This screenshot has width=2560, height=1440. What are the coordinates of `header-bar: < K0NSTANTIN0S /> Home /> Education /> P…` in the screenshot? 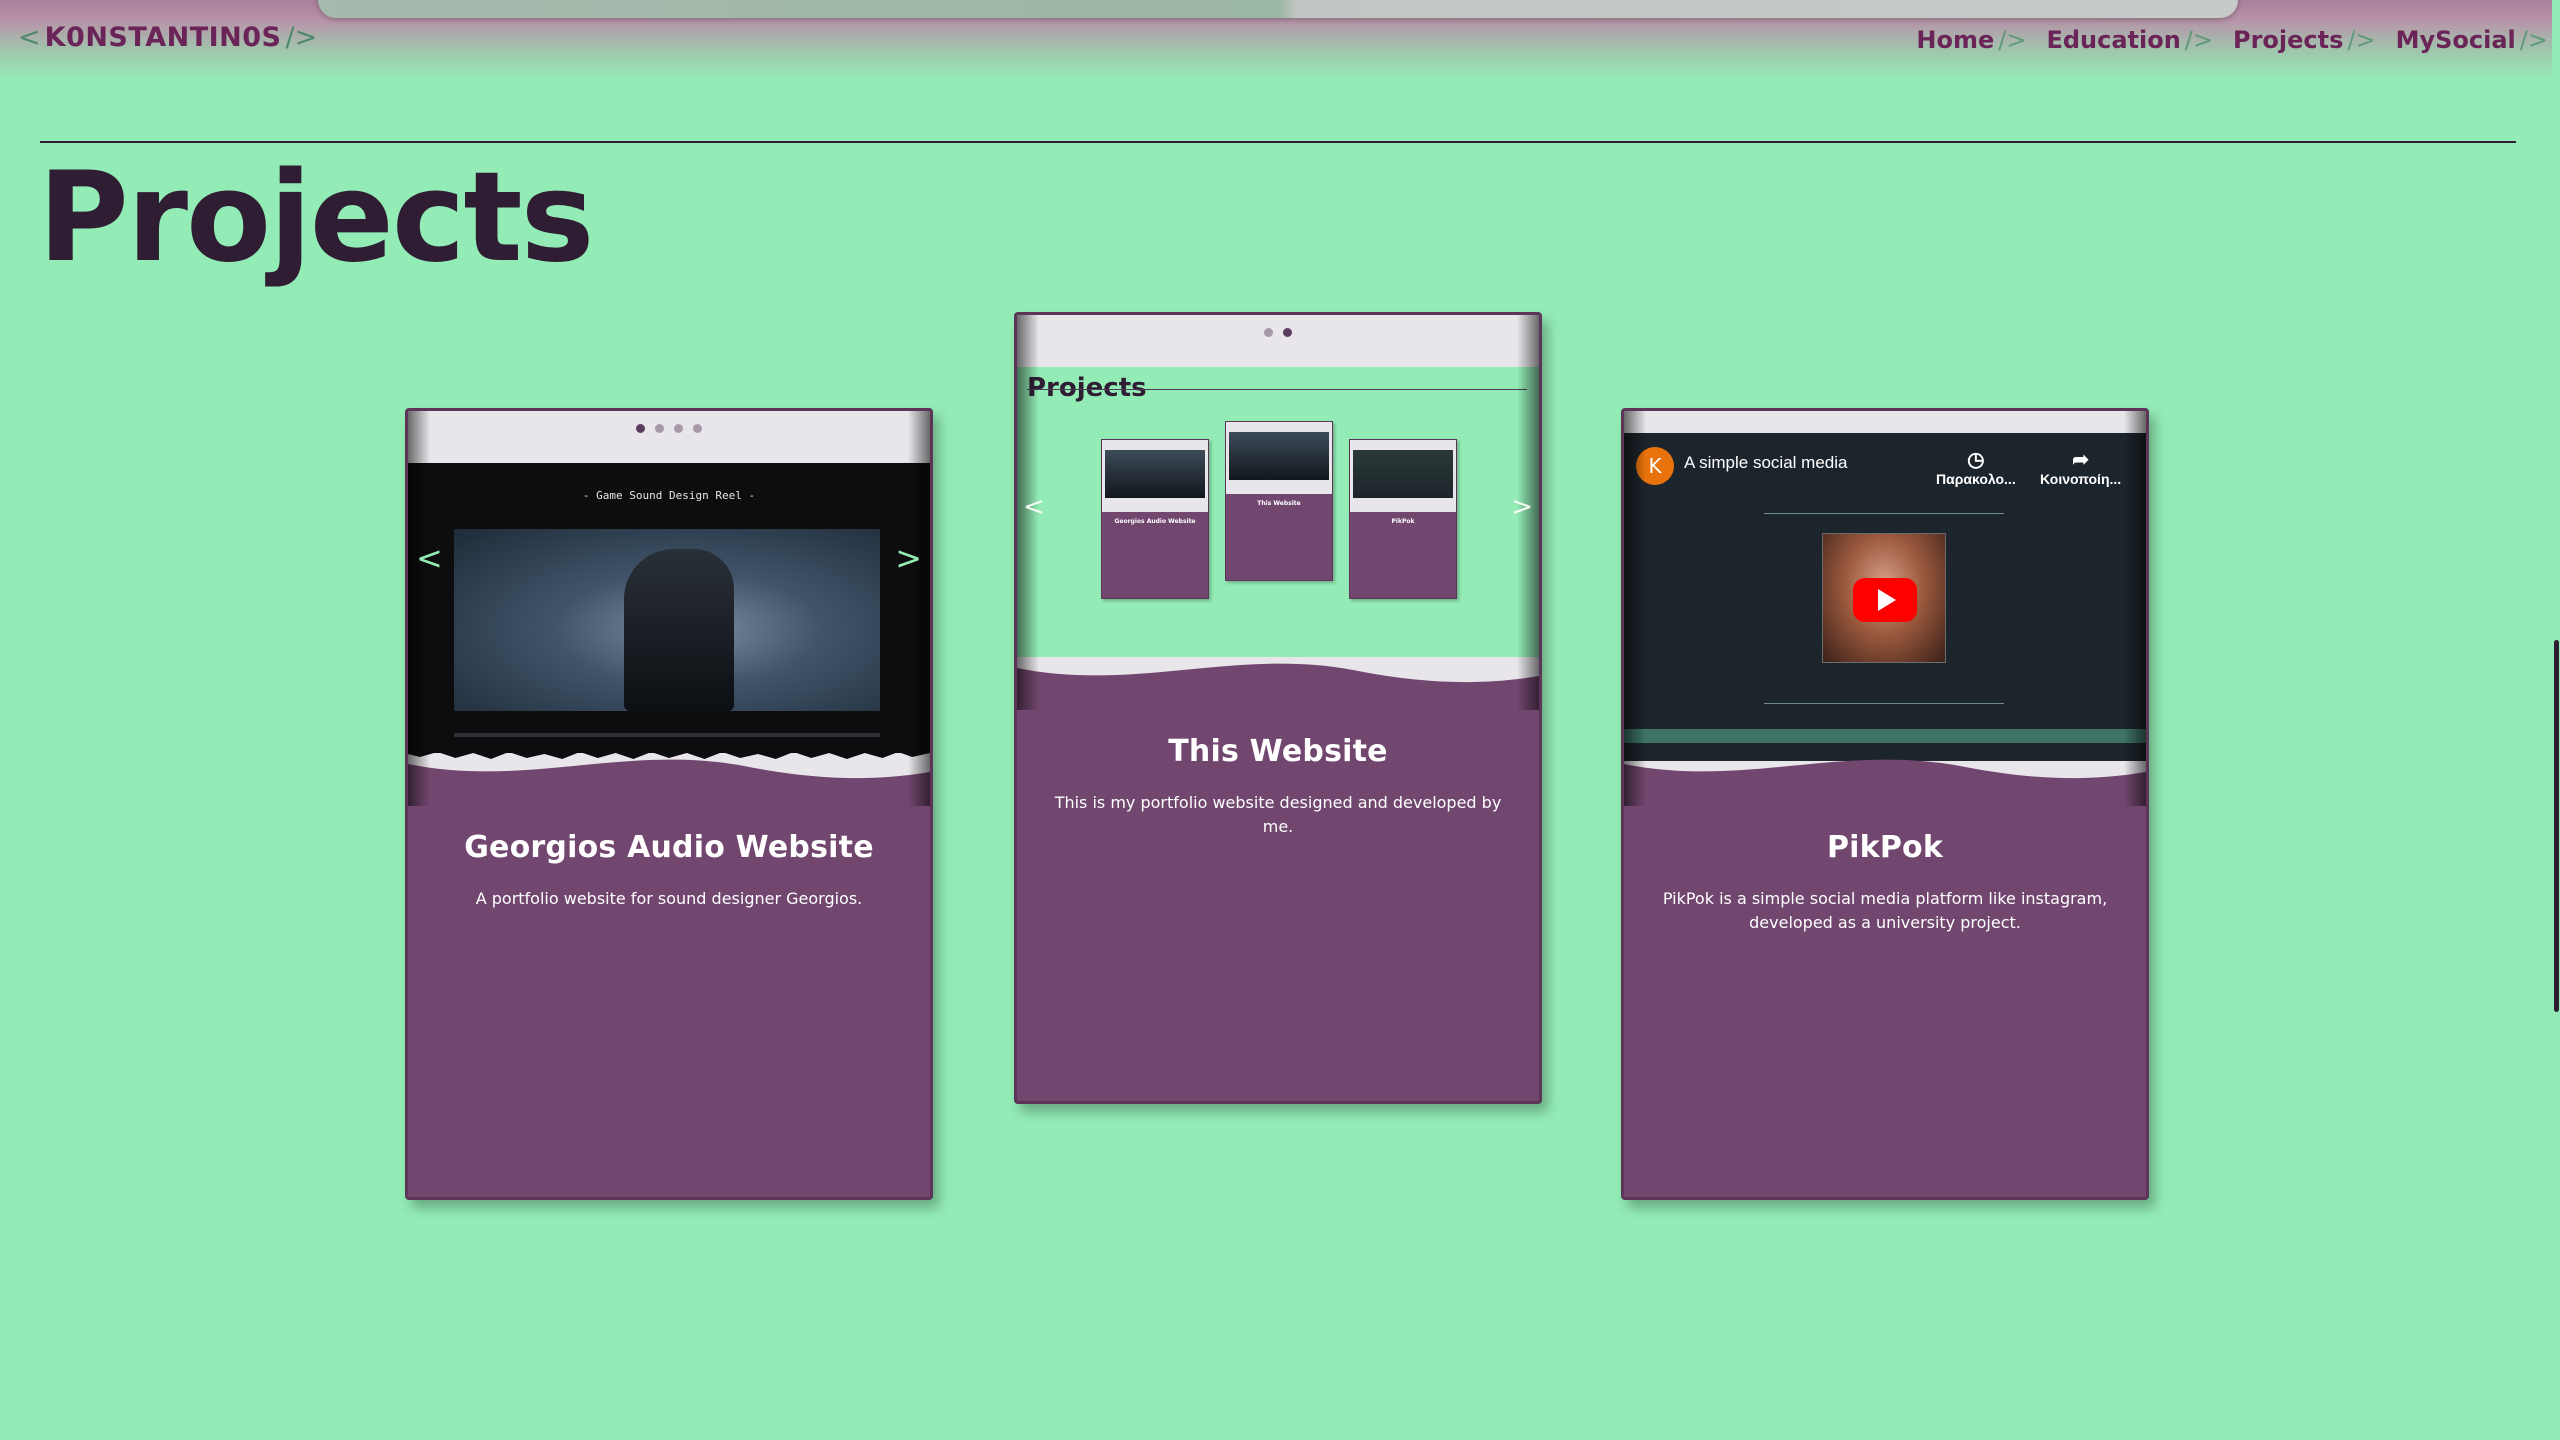 It's located at (1280, 40).